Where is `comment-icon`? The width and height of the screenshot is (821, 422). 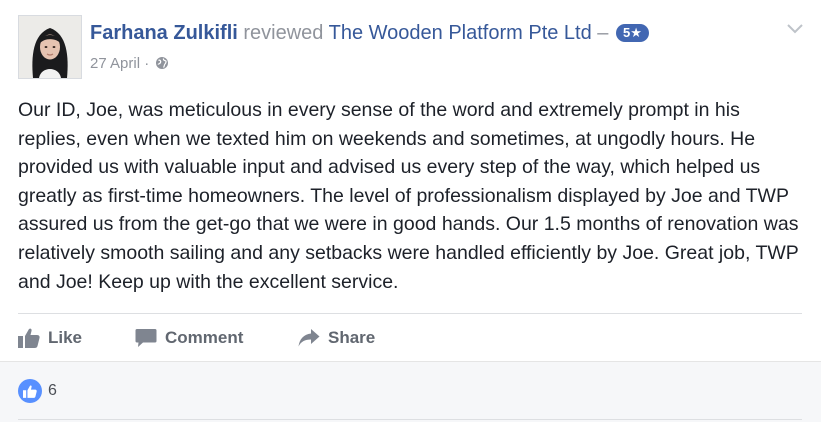
comment-icon is located at coordinates (146, 338).